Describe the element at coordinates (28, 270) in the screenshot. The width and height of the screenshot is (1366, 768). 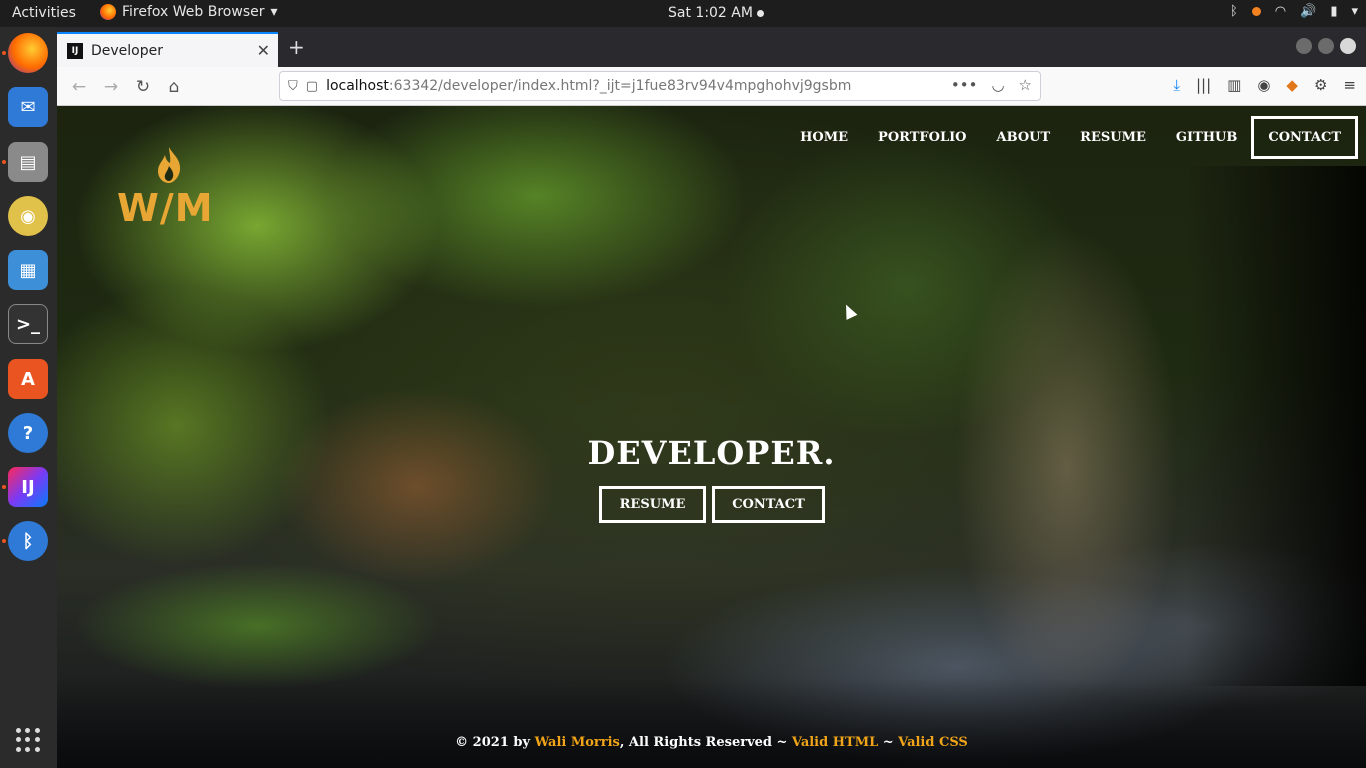
I see `libreoffice-writer-icon: ▦` at that location.